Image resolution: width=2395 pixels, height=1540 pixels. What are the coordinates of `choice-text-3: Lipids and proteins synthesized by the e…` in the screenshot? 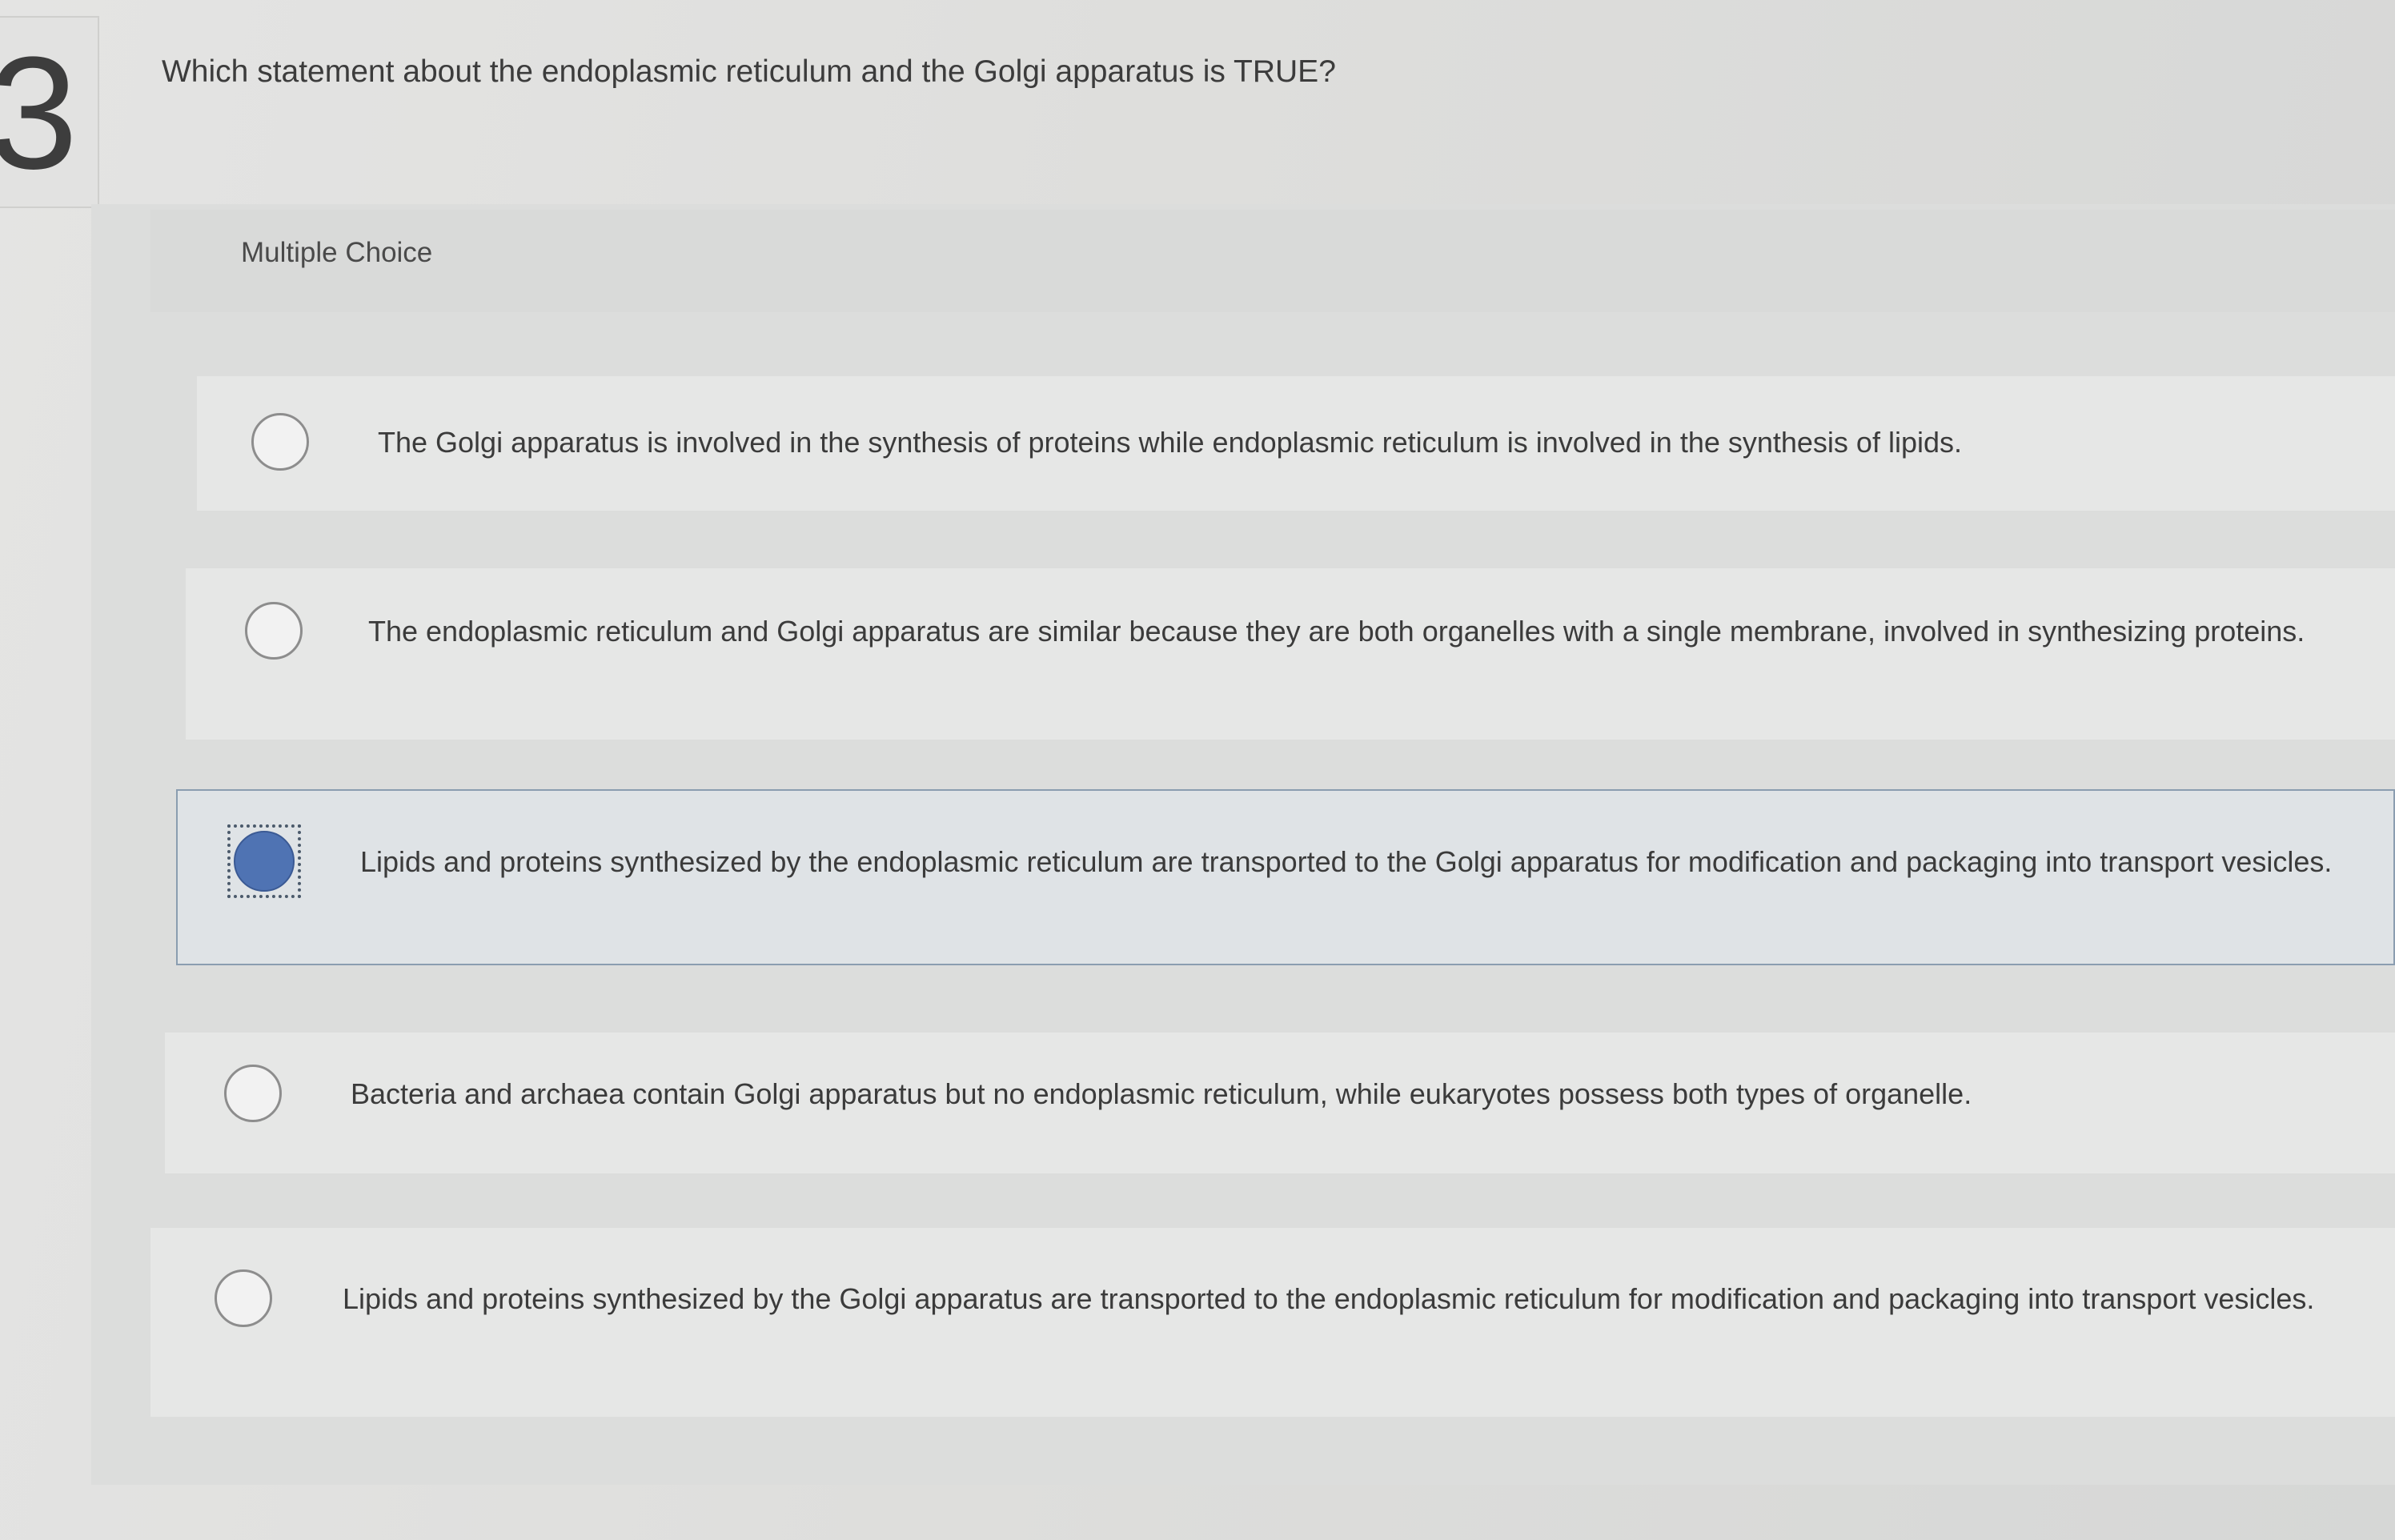 It's located at (1346, 861).